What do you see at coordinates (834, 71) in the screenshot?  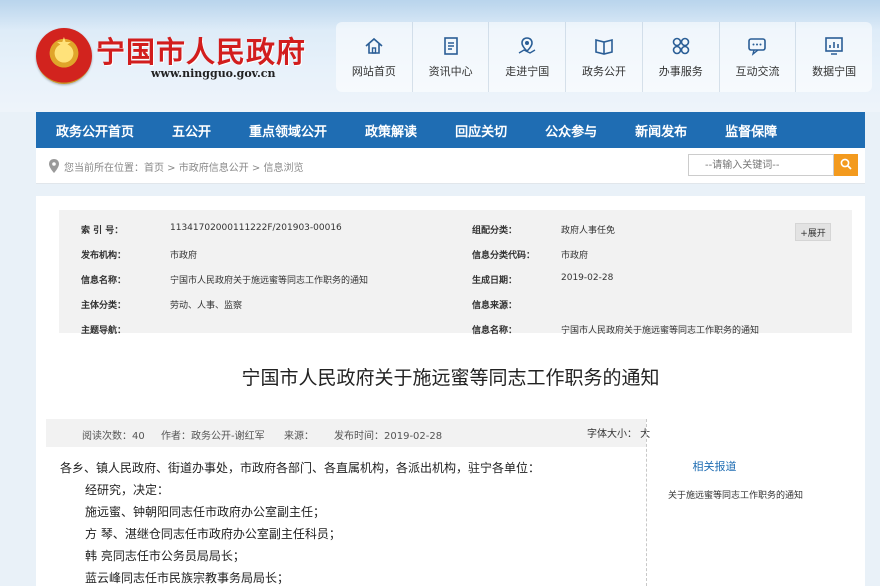 I see `quick-nav-label: 数据宁国` at bounding box center [834, 71].